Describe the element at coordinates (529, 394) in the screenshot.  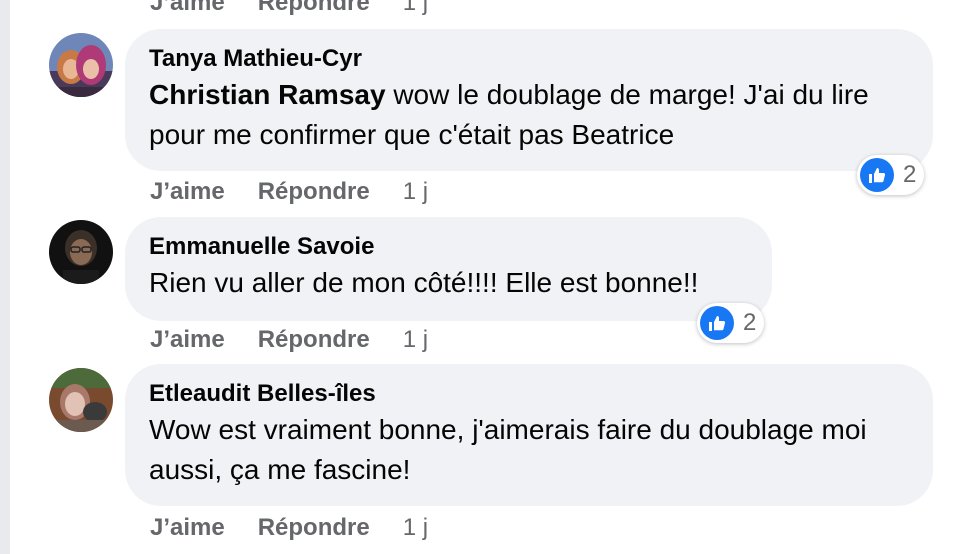
I see `comment-author: Etleaudit Belles-îles` at that location.